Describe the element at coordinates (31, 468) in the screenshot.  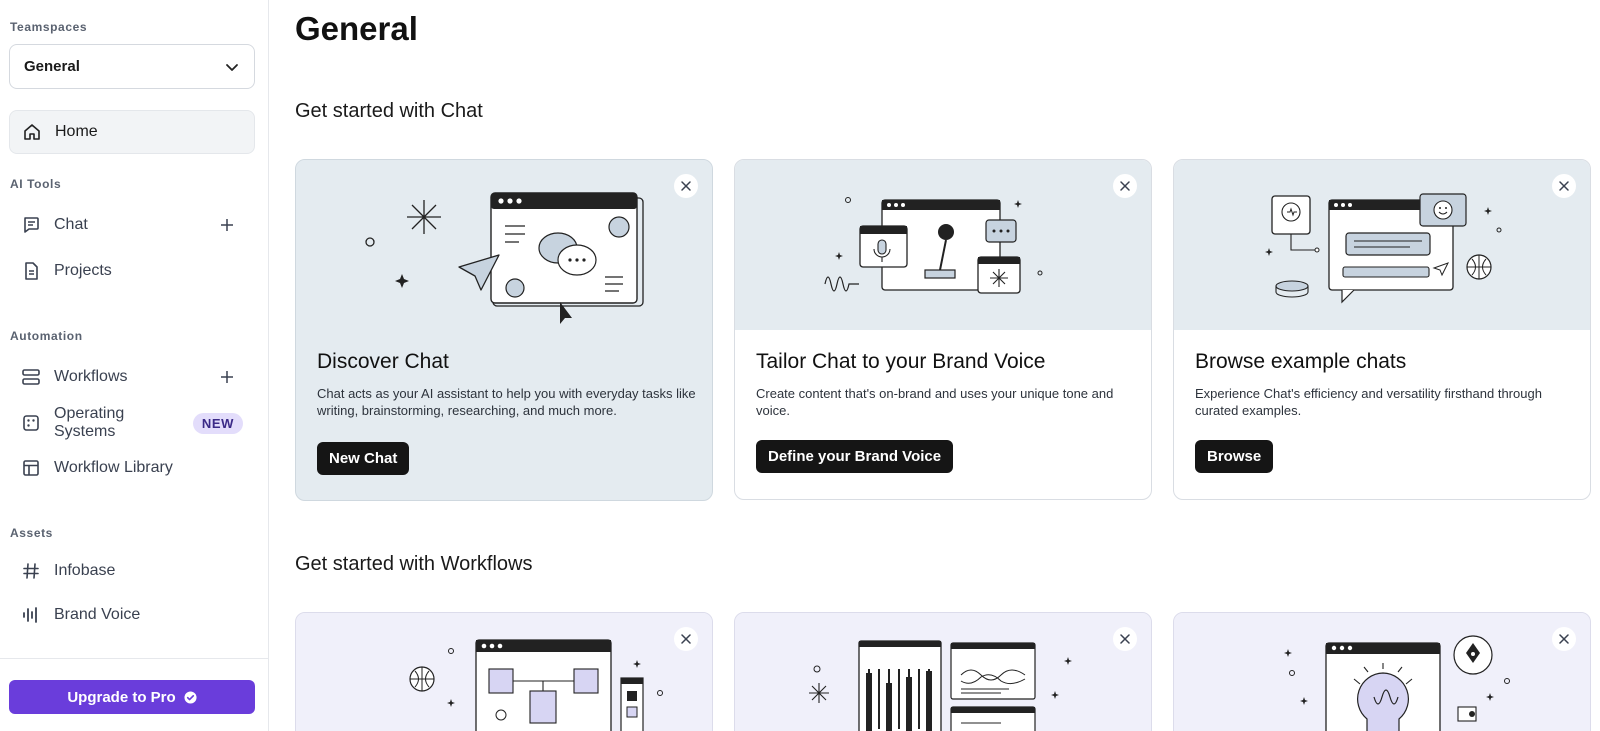
I see `layout-icon` at that location.